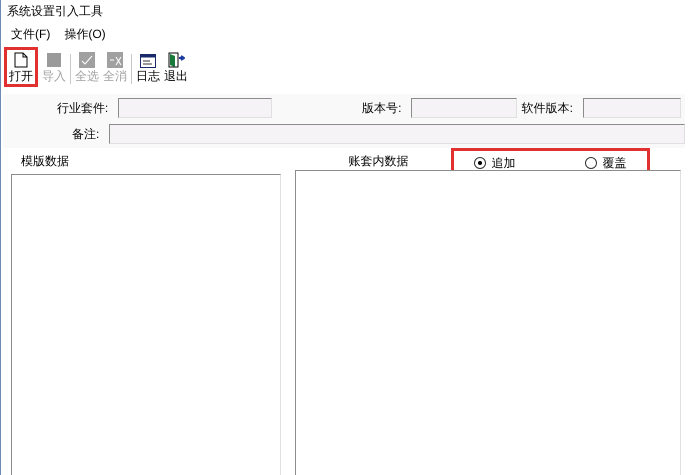 Image resolution: width=691 pixels, height=475 pixels. What do you see at coordinates (176, 60) in the screenshot?
I see `door-icon` at bounding box center [176, 60].